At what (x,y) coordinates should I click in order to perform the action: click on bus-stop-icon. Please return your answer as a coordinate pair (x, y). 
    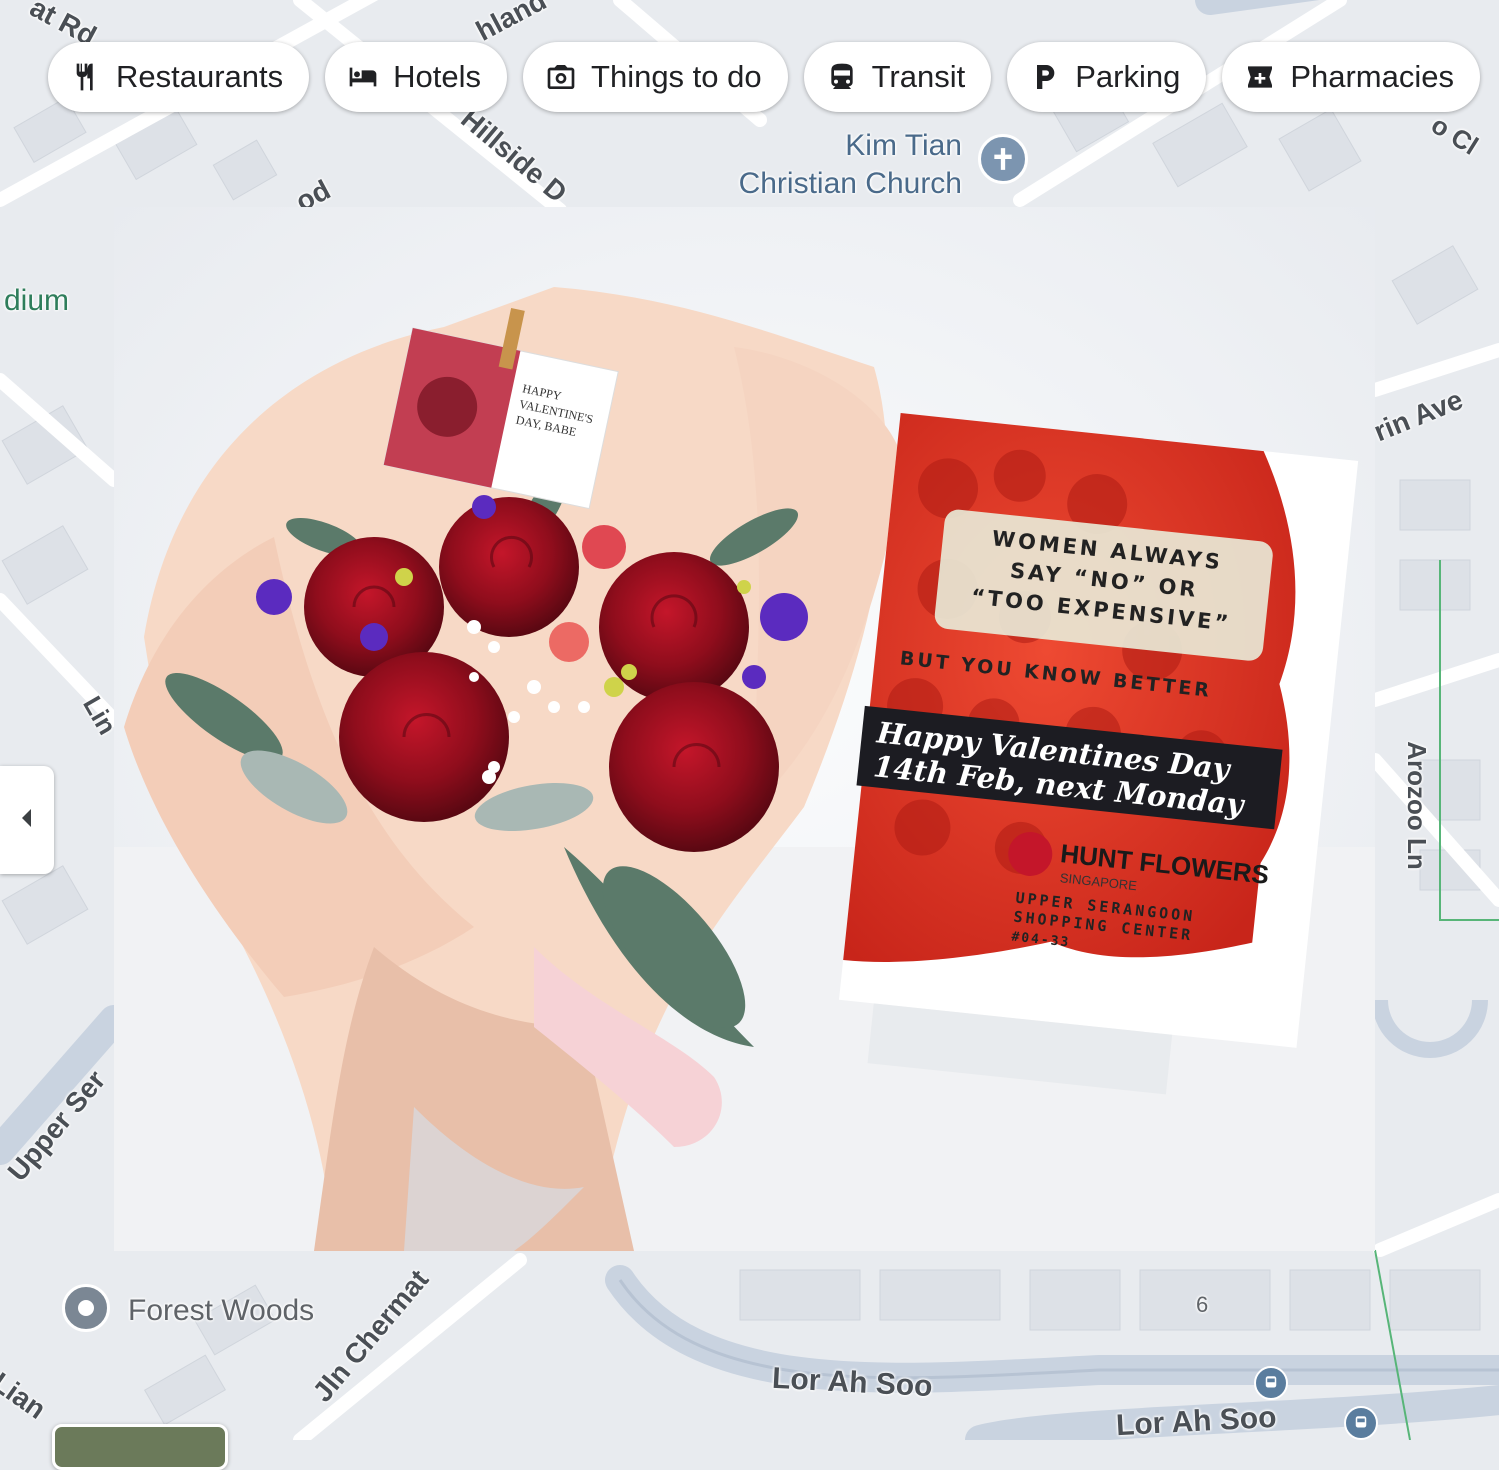
    Looking at the image, I should click on (1271, 1383).